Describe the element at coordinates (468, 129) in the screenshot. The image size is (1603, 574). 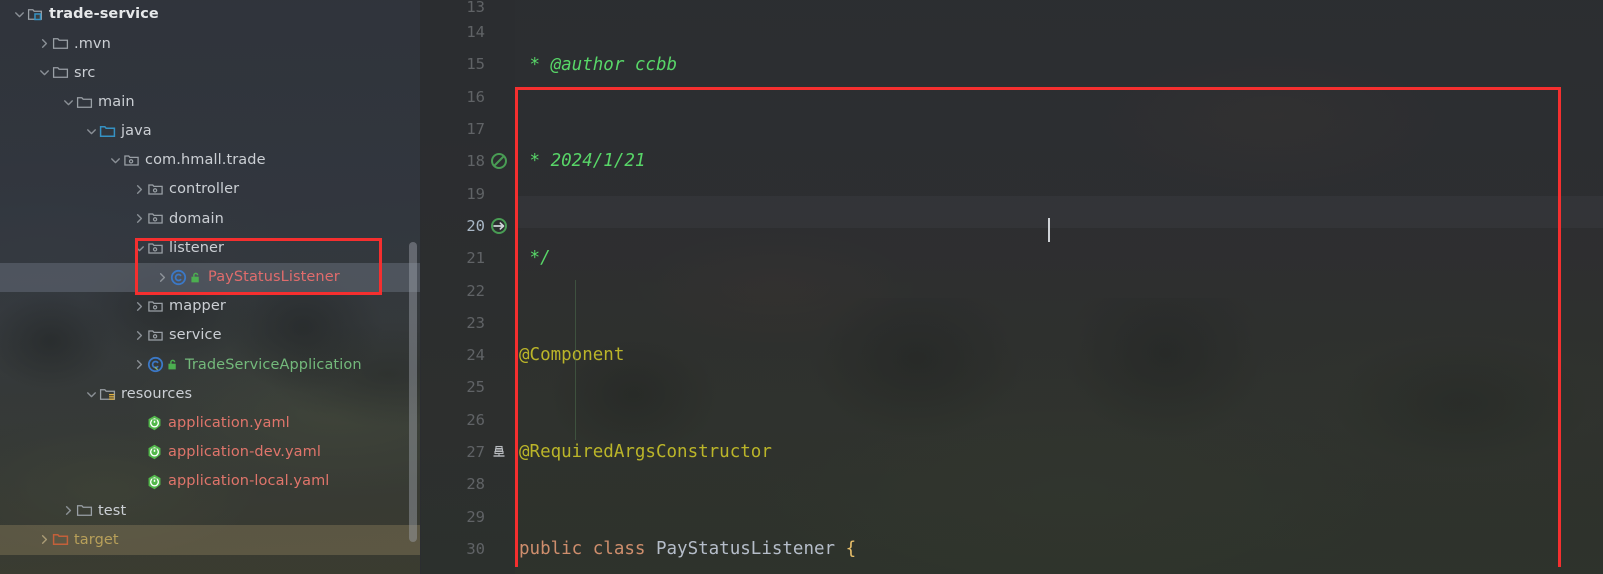
I see `gutter-line: 17` at that location.